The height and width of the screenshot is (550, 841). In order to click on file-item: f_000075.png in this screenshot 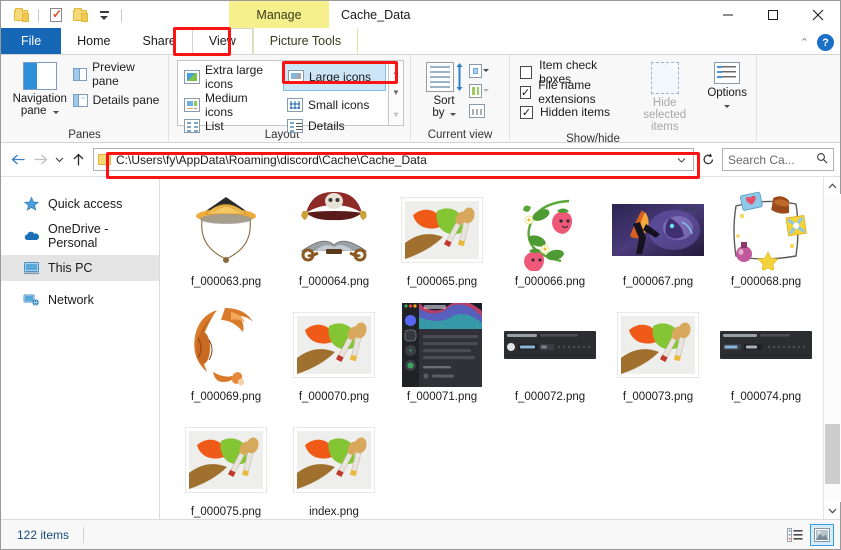, I will do `click(226, 468)`.